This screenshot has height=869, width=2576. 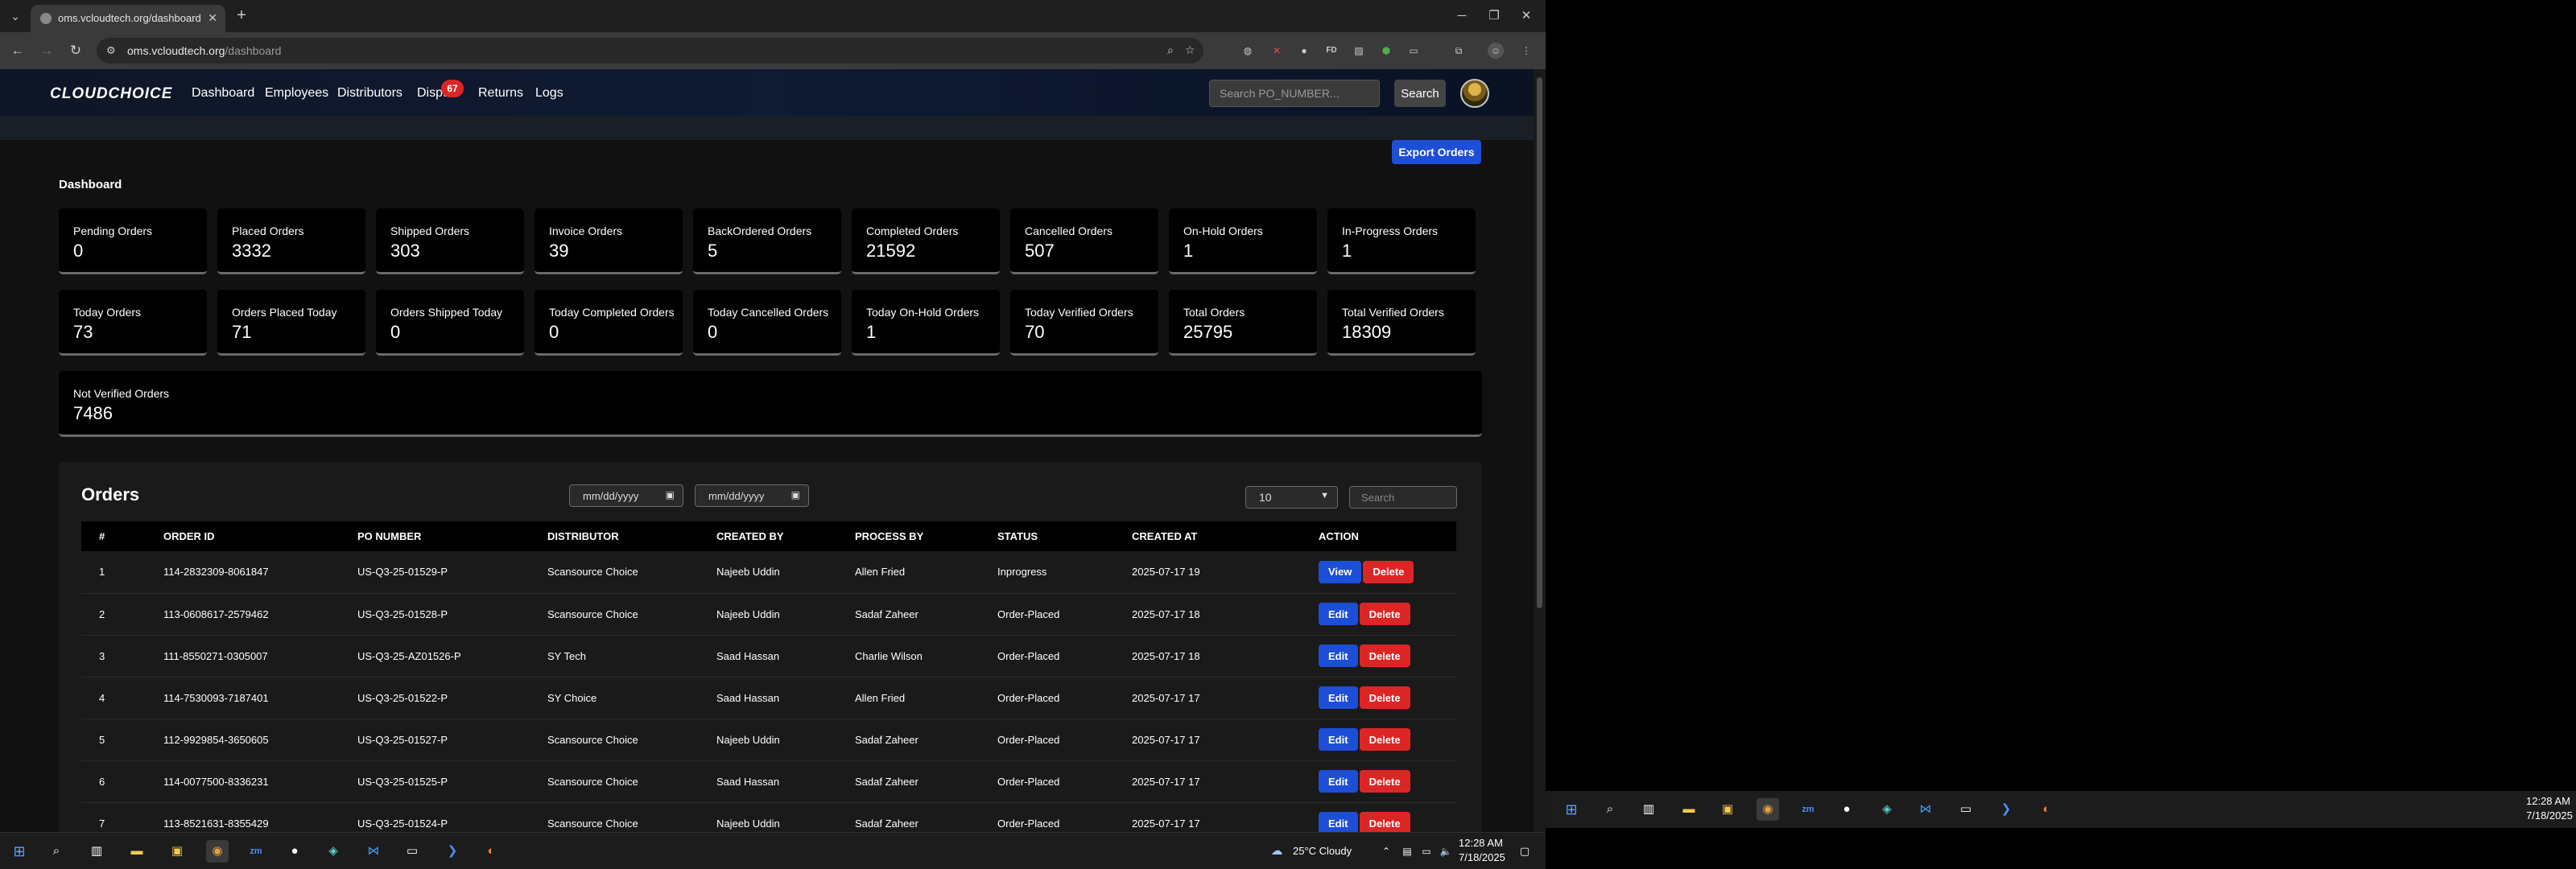 I want to click on taskbar-time: 12:28 AM, so click(x=1481, y=843).